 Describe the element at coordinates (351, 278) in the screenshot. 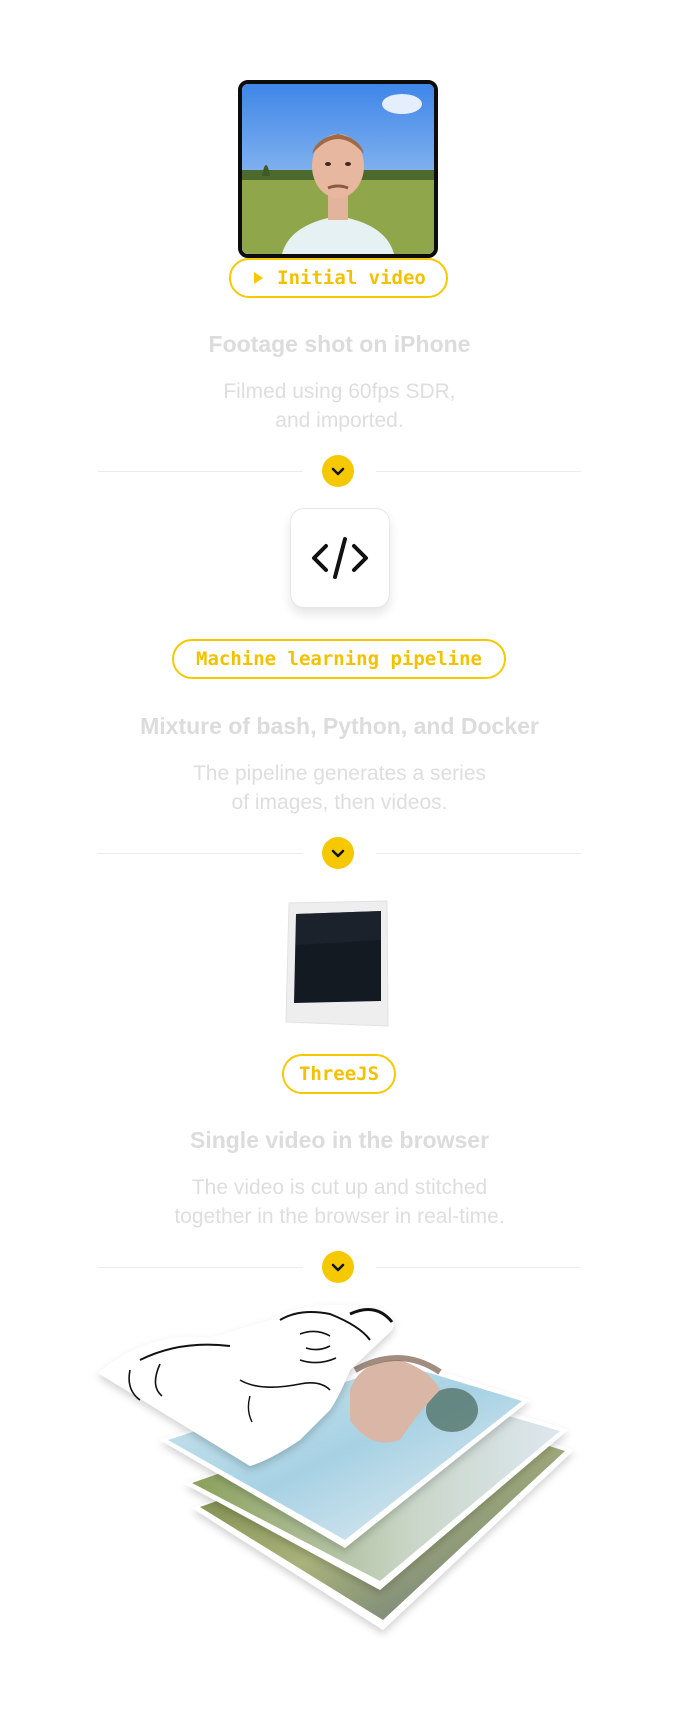

I see `pill-label: Initial video` at that location.